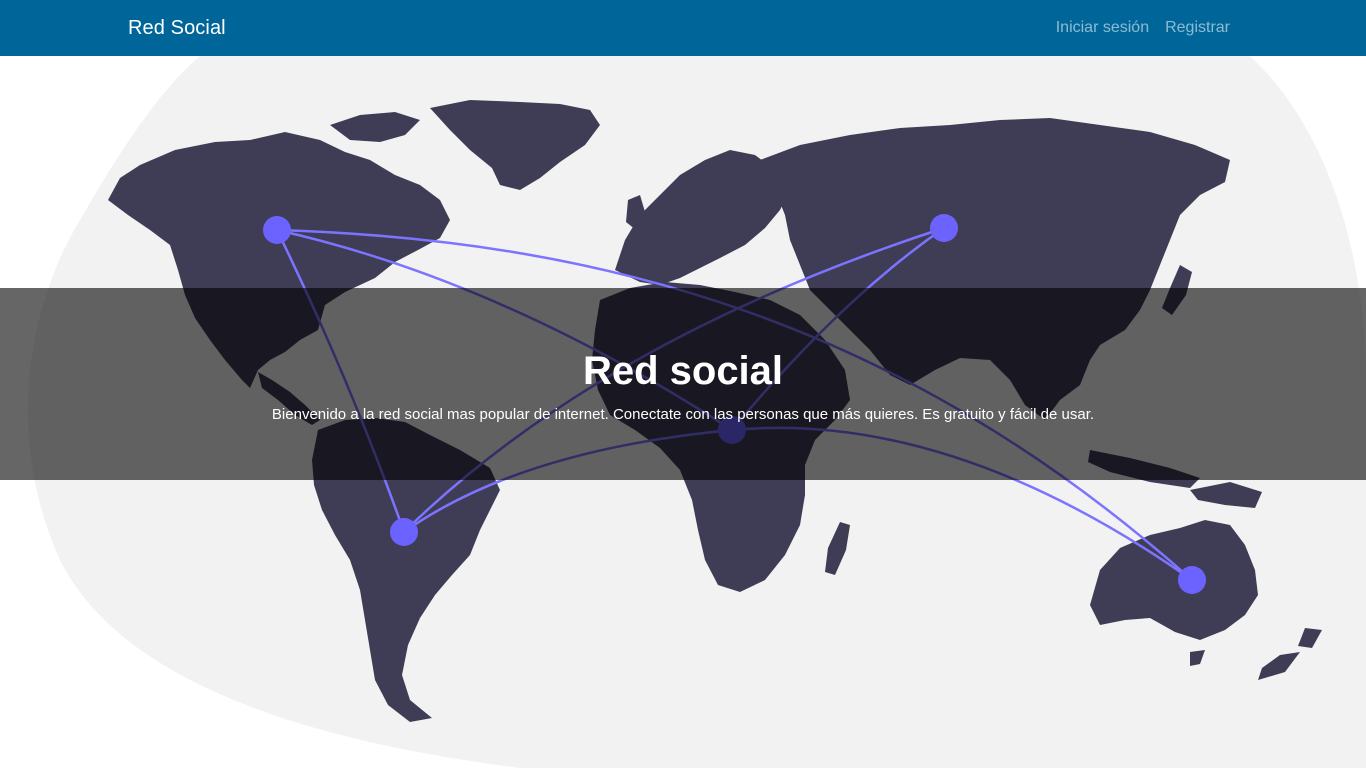 This screenshot has height=768, width=1366. What do you see at coordinates (944, 228) in the screenshot?
I see `node-asia` at bounding box center [944, 228].